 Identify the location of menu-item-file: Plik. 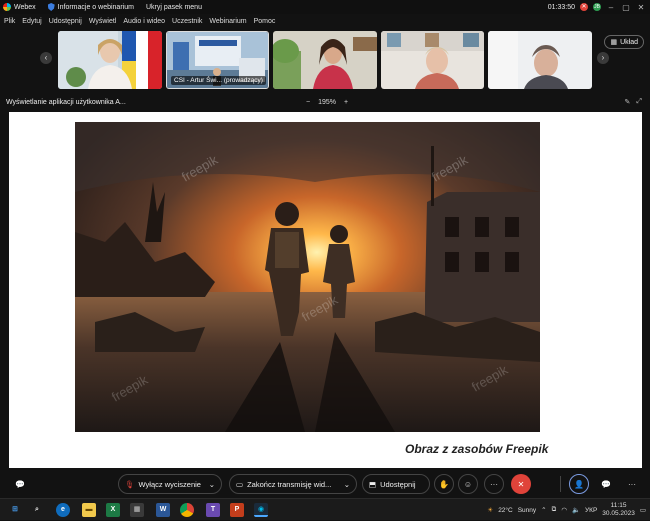
(9, 21).